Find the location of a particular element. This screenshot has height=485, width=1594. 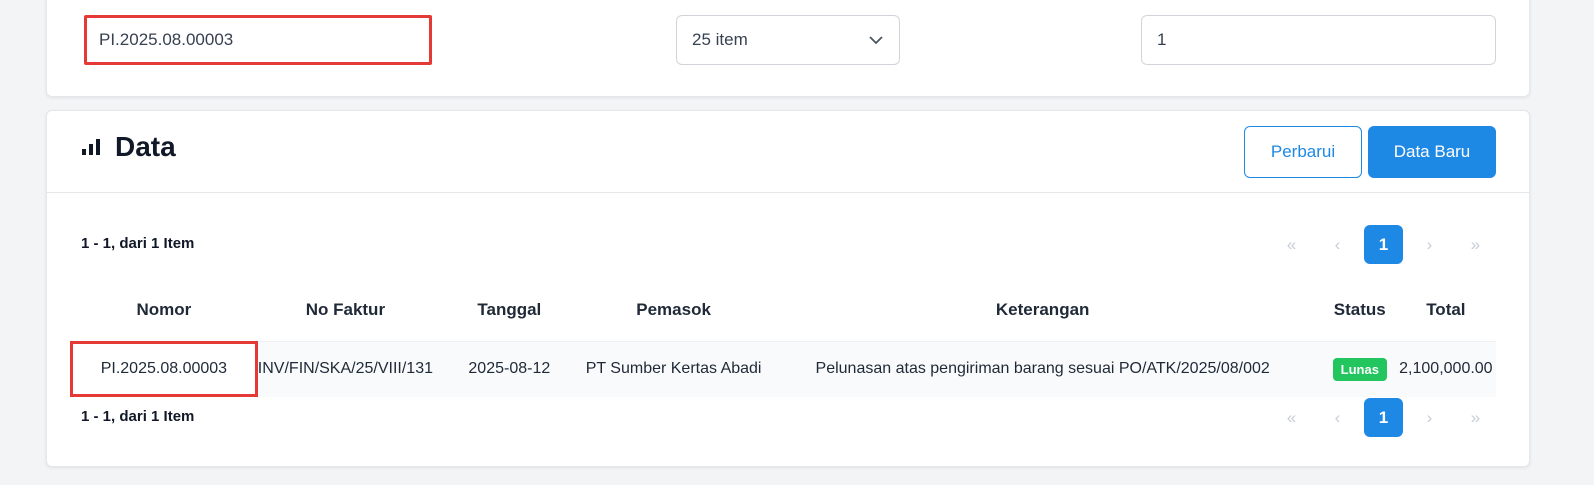

page-number-input is located at coordinates (1318, 40).